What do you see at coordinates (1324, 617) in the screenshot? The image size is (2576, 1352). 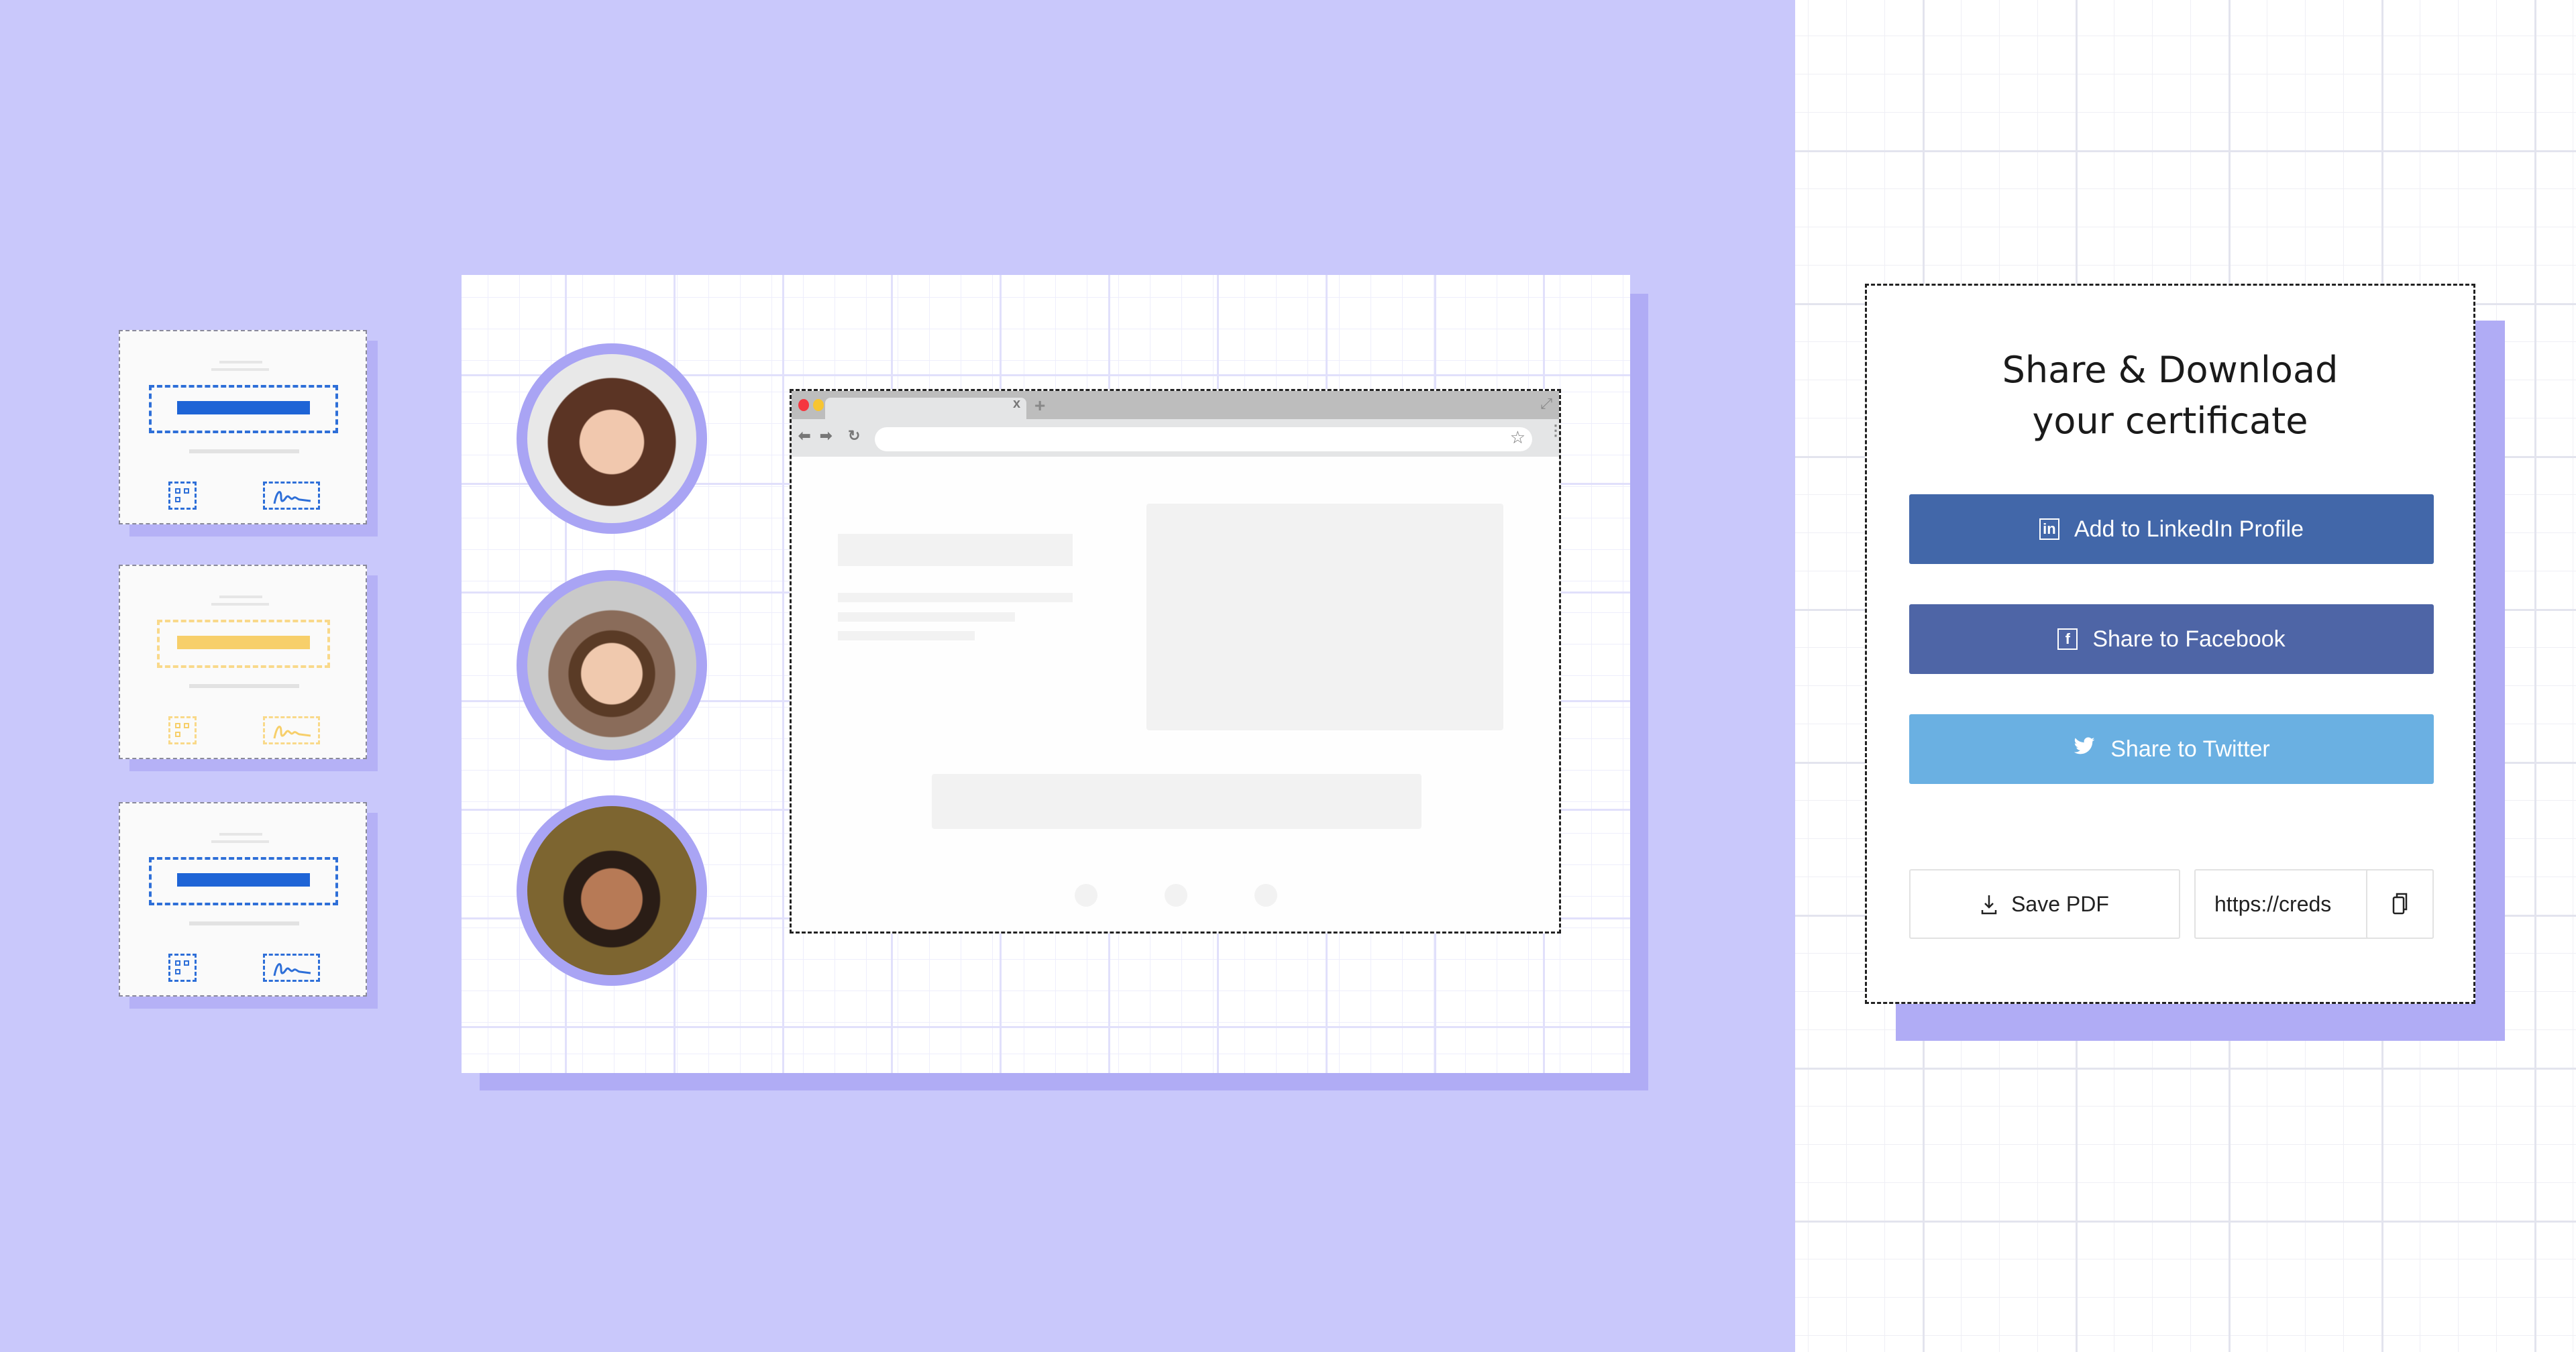 I see `skeleton-image` at bounding box center [1324, 617].